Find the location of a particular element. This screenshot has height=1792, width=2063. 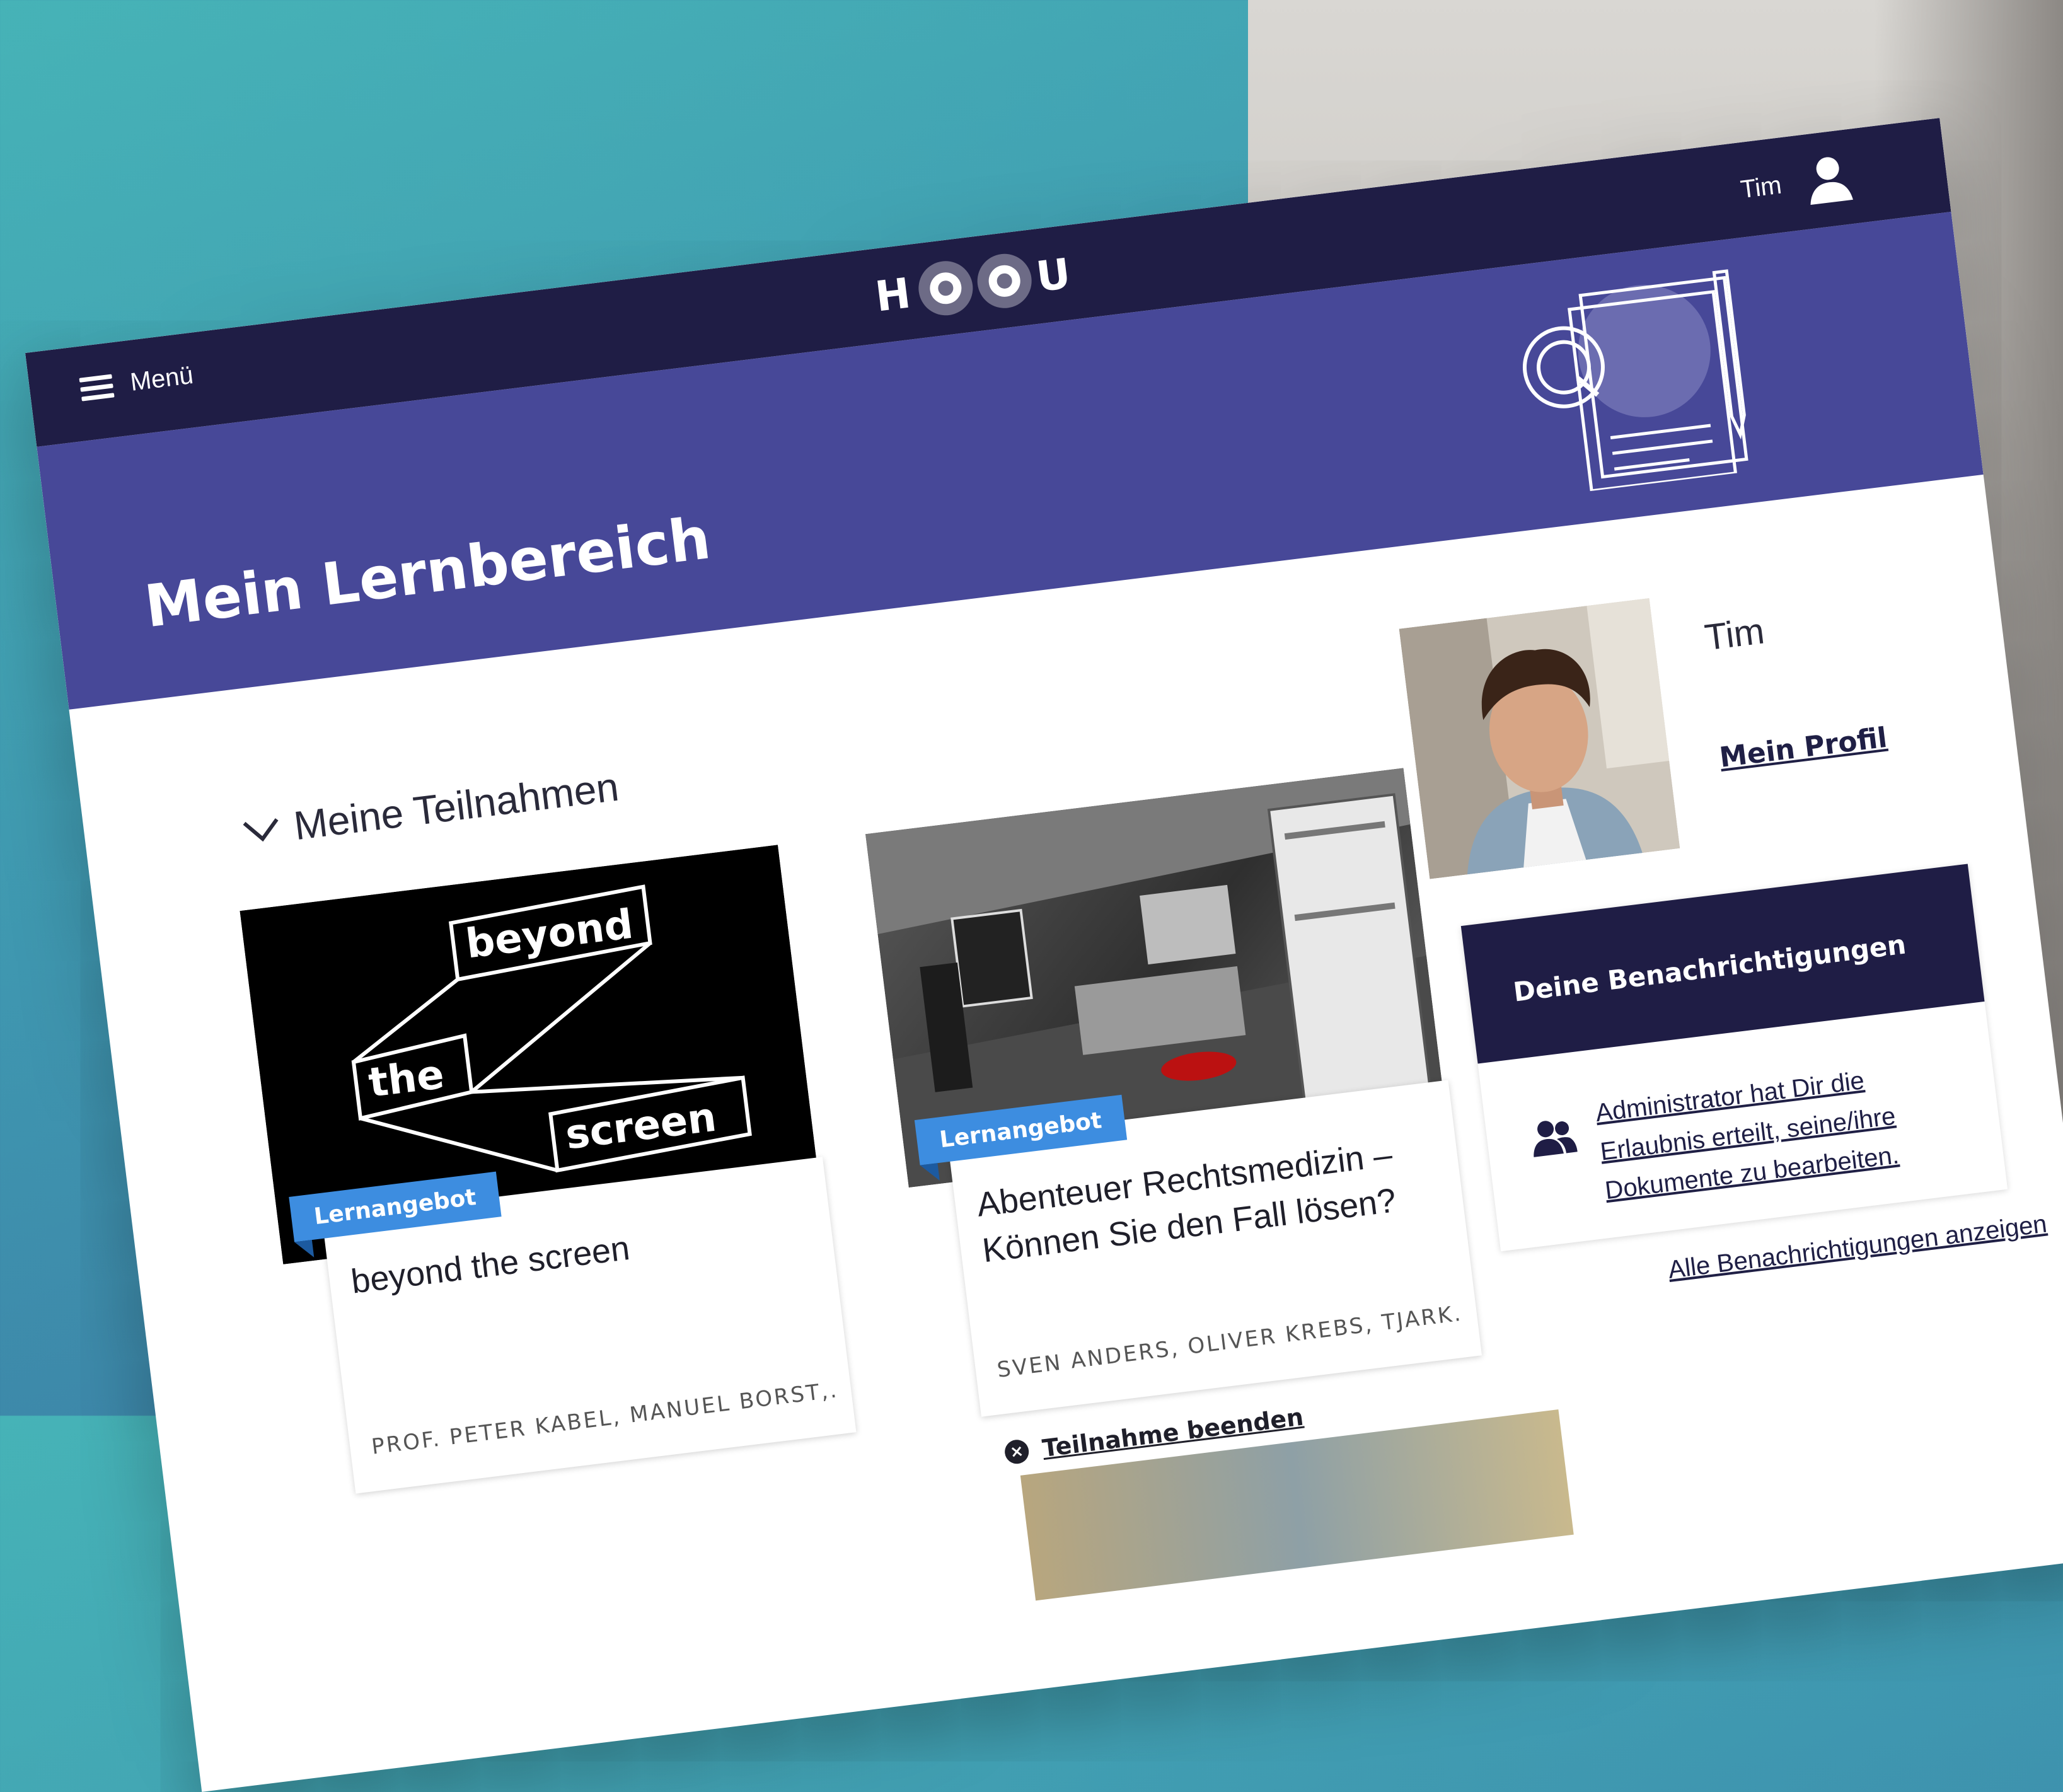

section-toggle: Meine Teilnahmen is located at coordinates (430, 810).